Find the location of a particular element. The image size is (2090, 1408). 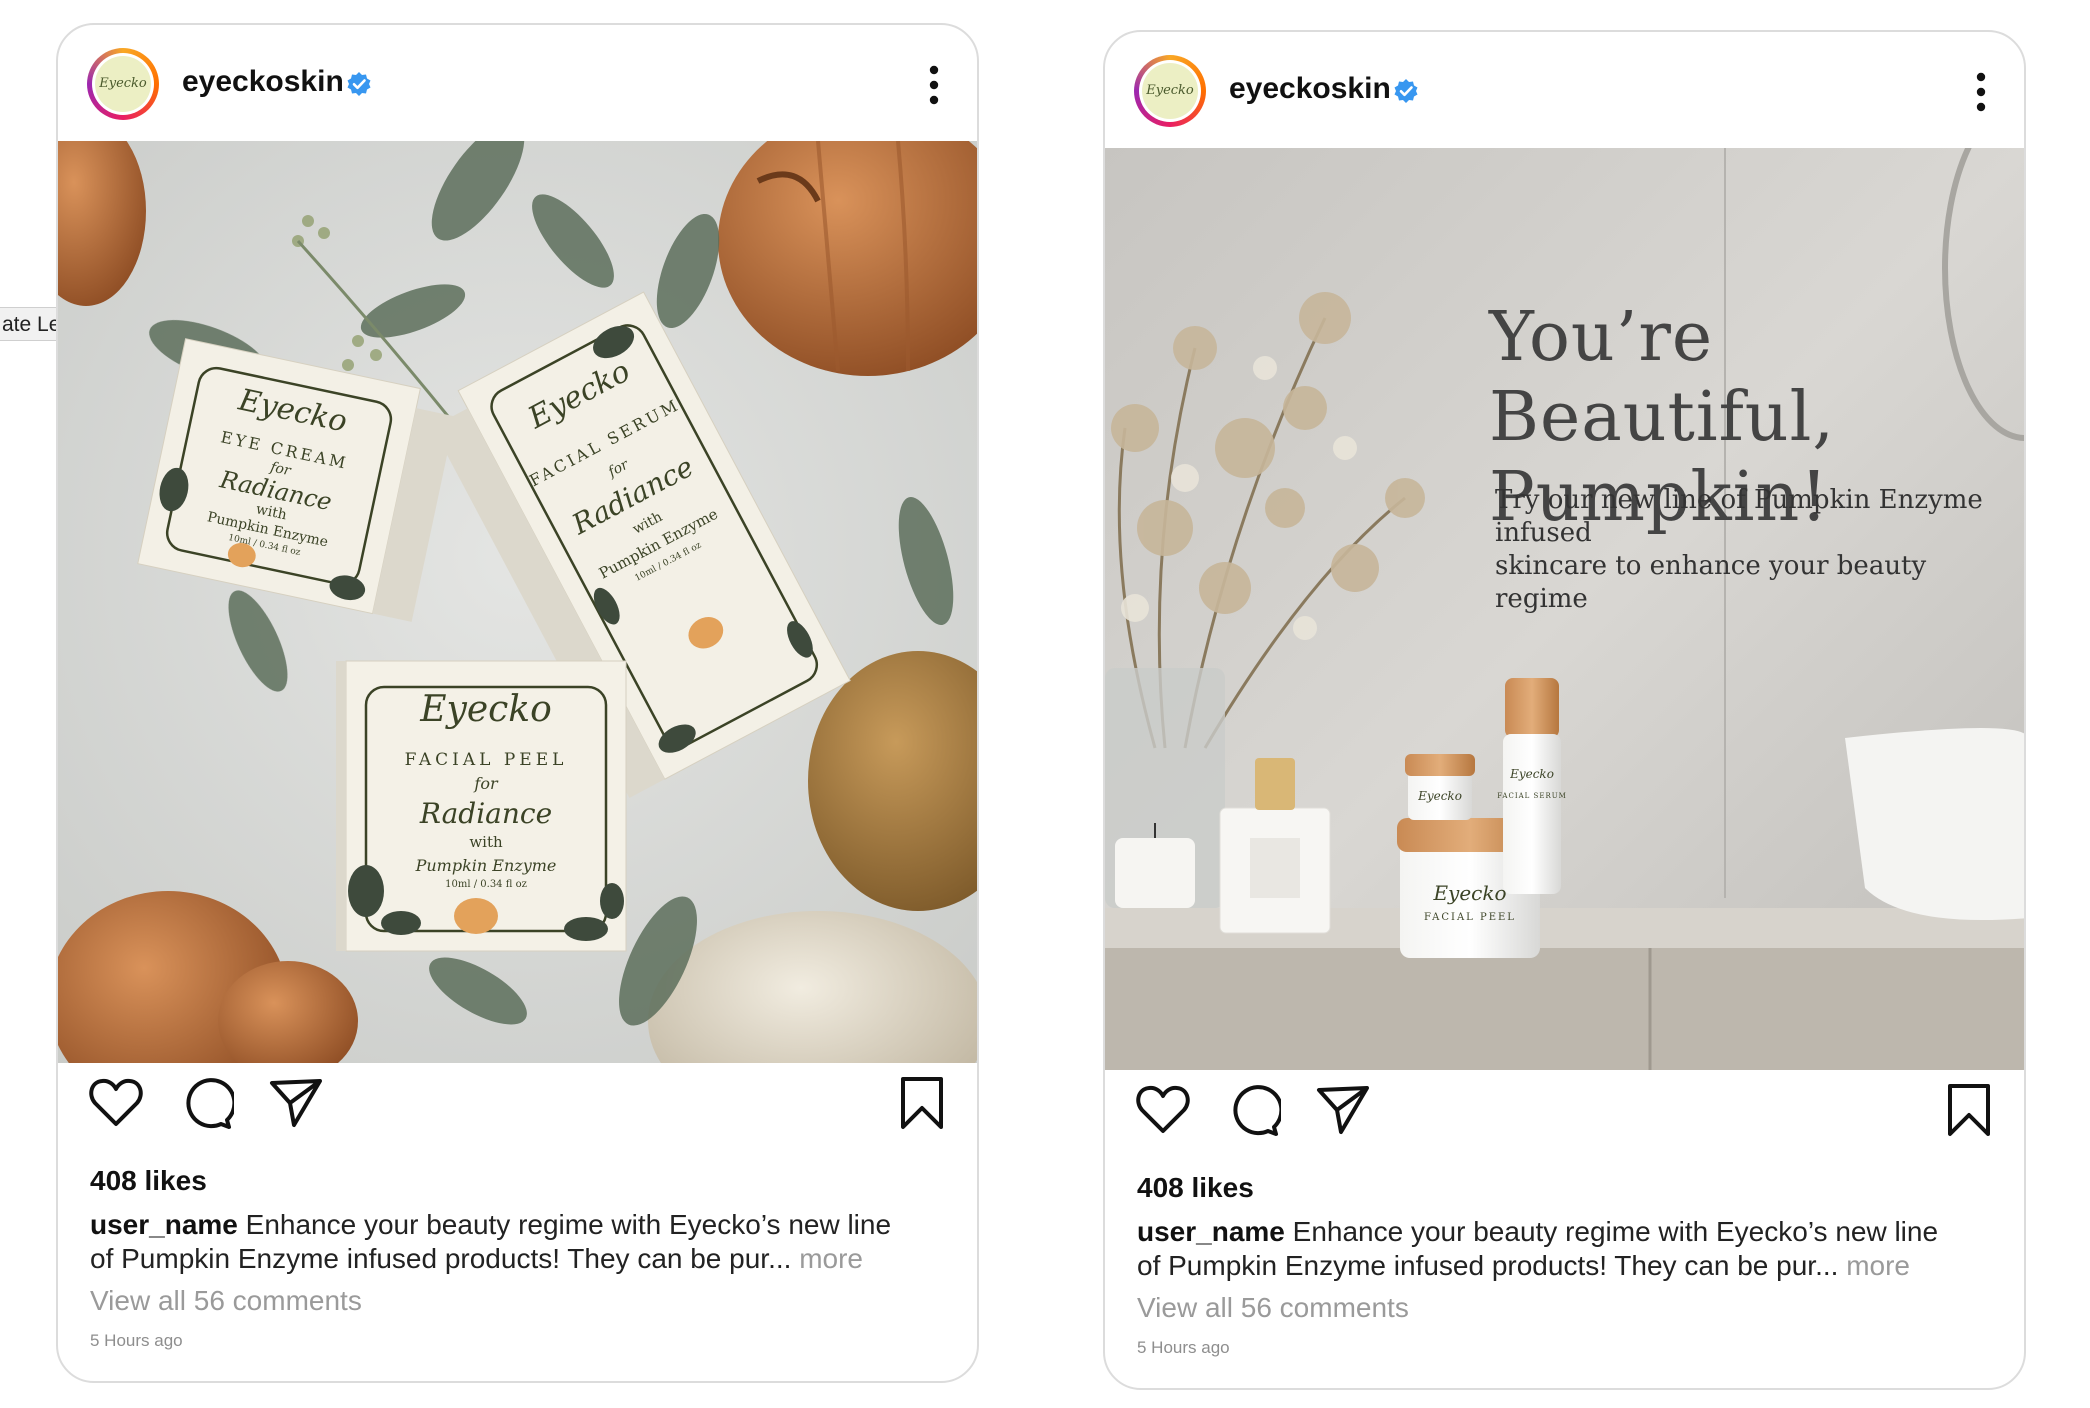

product-line1: FACIAL PEEL is located at coordinates (486, 760).